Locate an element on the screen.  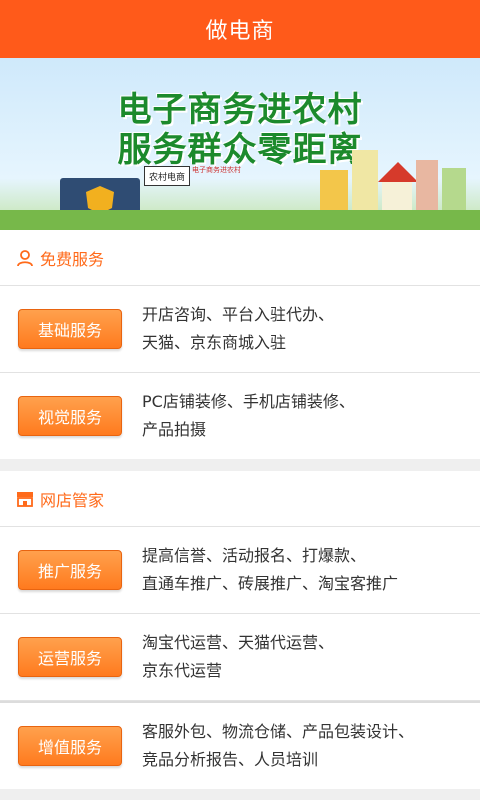
service-row: 运营服务 淘宝代运营、天猫代运营、 京东代运营 is located at coordinates (240, 657).